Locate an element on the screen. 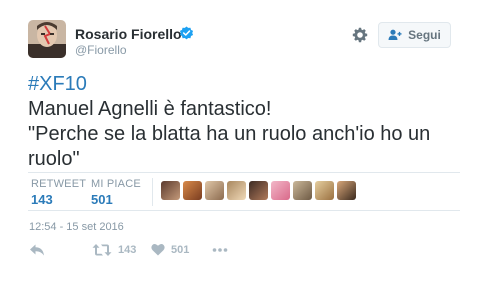 The width and height of the screenshot is (480, 281). more-button is located at coordinates (220, 250).